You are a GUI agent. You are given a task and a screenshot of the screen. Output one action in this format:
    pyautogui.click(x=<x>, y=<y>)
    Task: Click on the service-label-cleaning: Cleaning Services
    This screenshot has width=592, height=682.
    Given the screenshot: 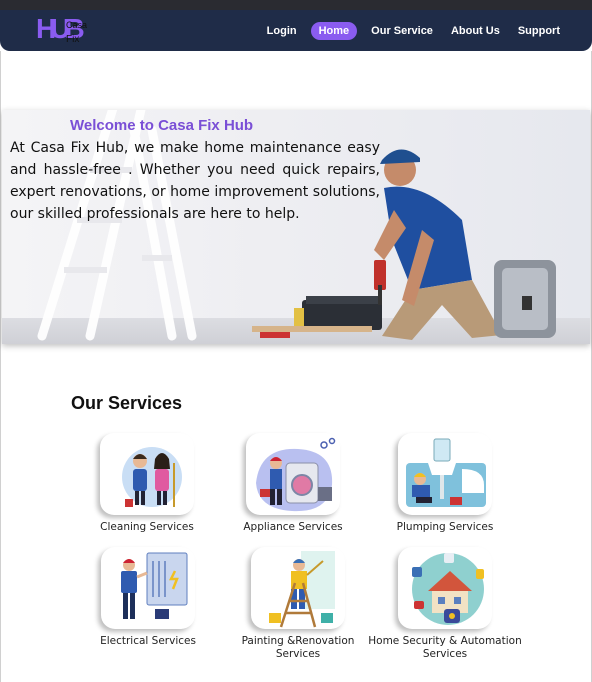 What is the action you would take?
    pyautogui.click(x=147, y=527)
    